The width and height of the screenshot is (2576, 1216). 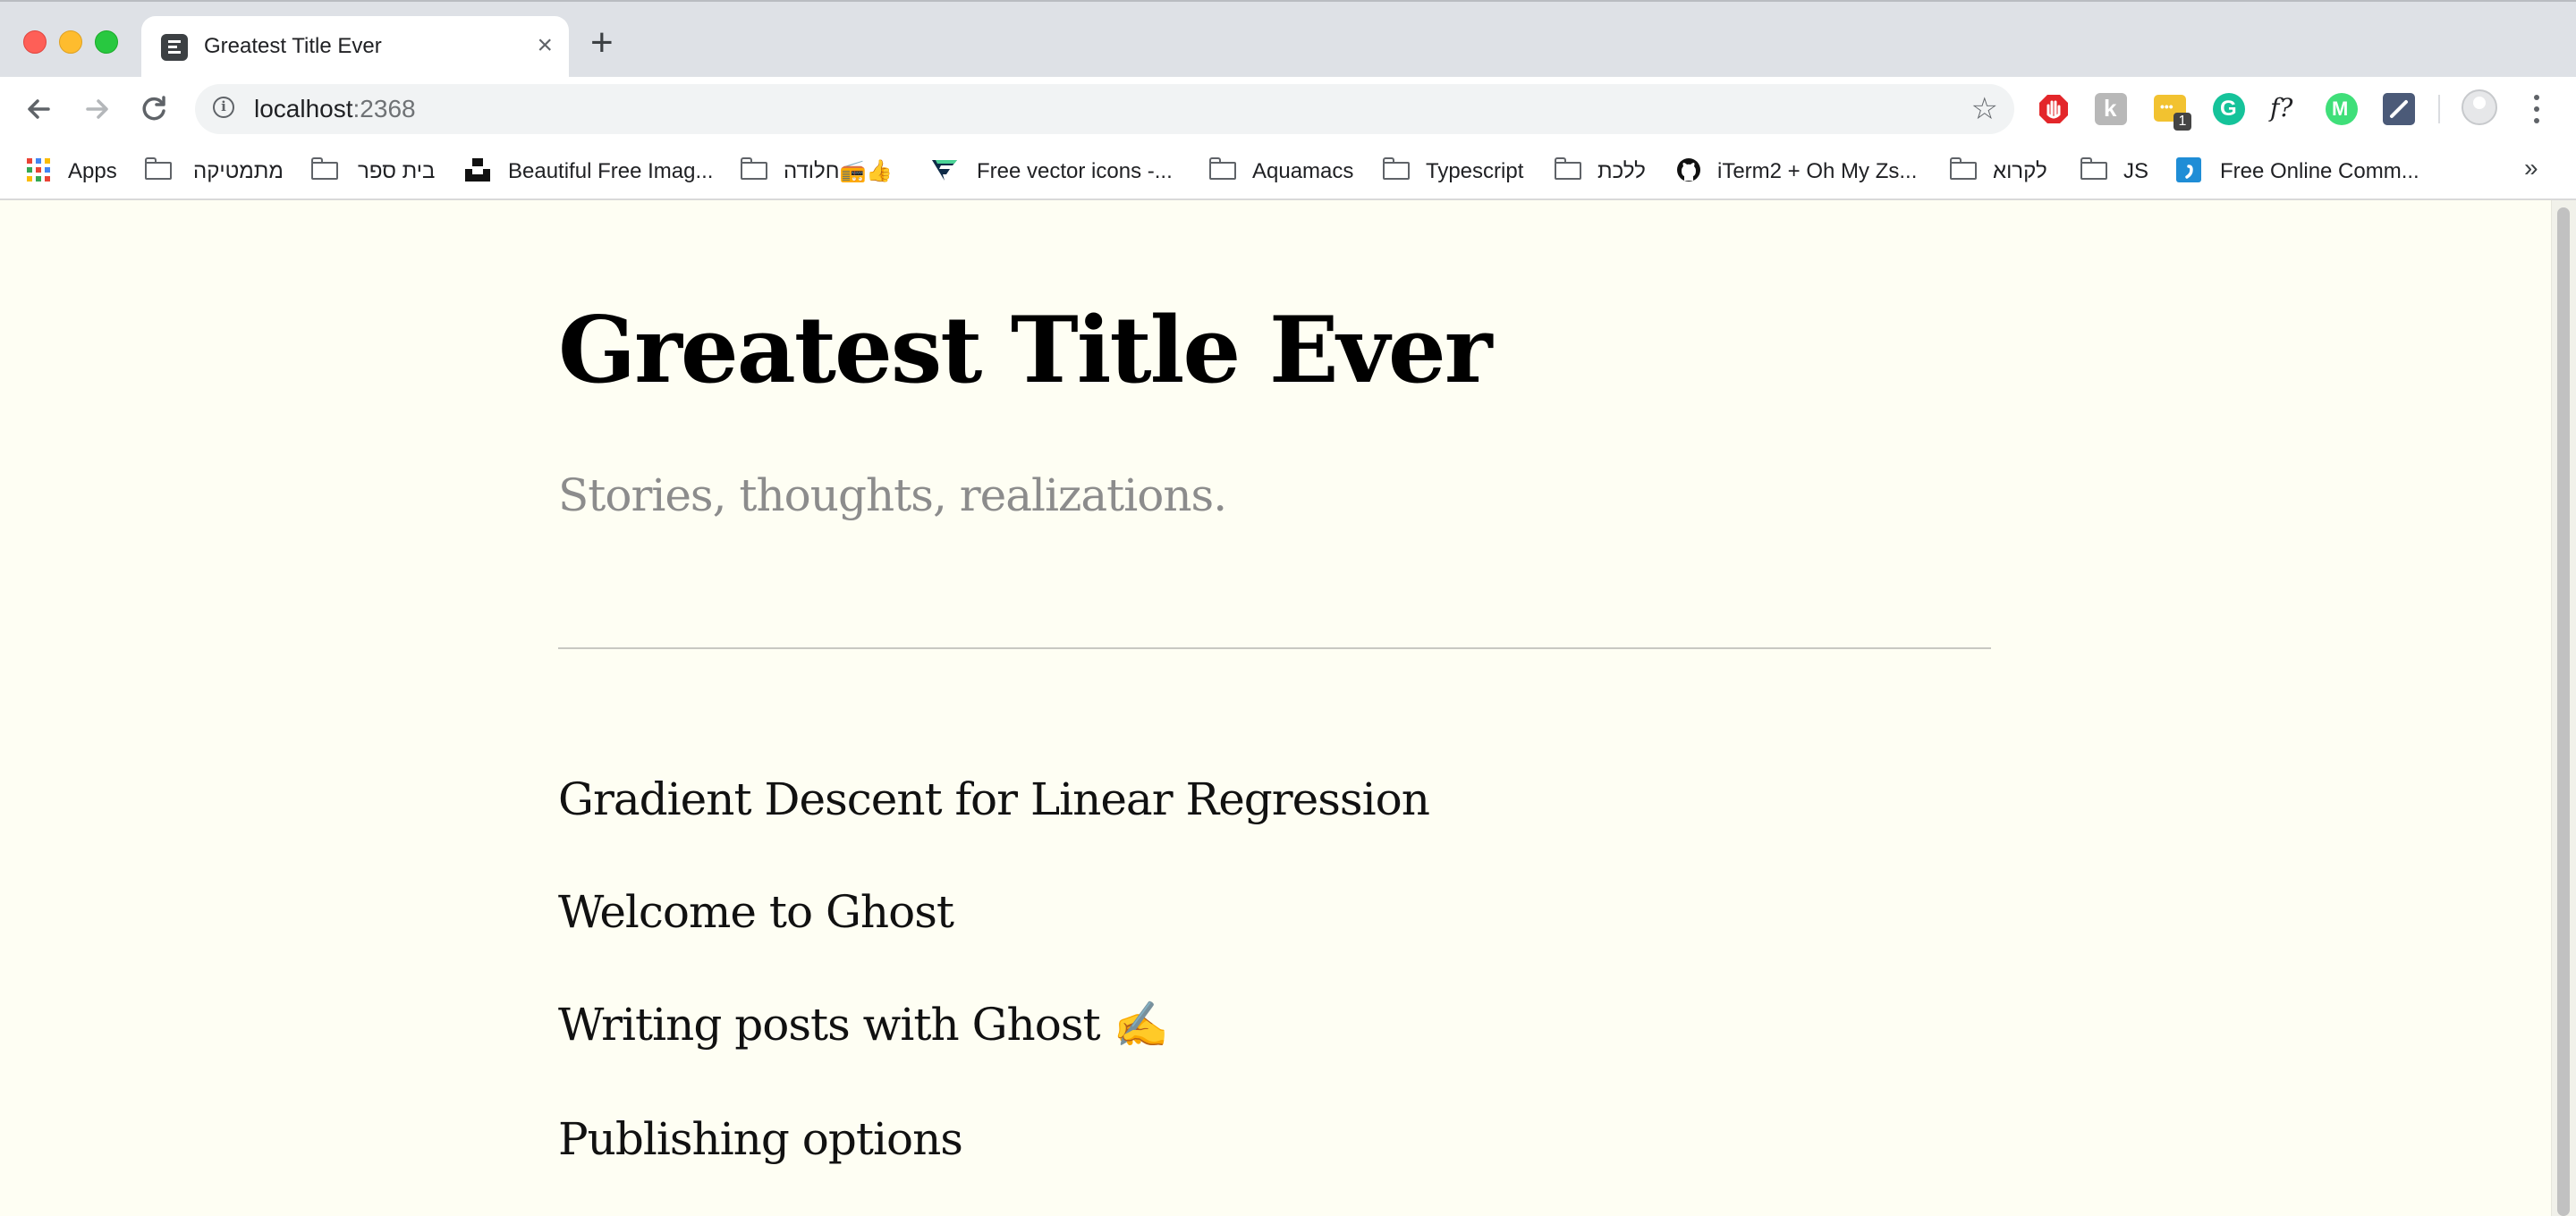 I want to click on editor-icon, so click(x=2399, y=109).